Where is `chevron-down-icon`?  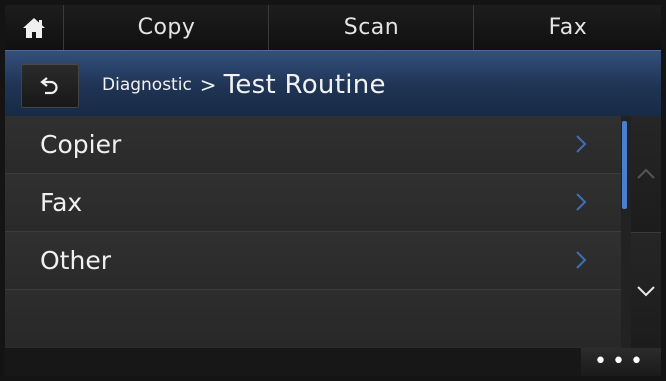
chevron-down-icon is located at coordinates (646, 290).